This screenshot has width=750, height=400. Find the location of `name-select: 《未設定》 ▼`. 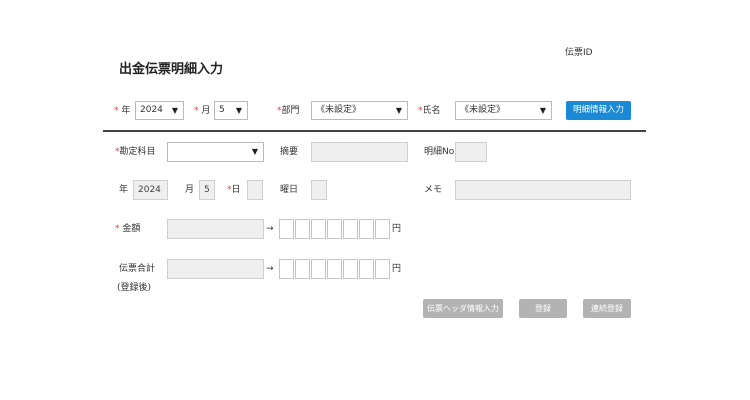

name-select: 《未設定》 ▼ is located at coordinates (503, 110).